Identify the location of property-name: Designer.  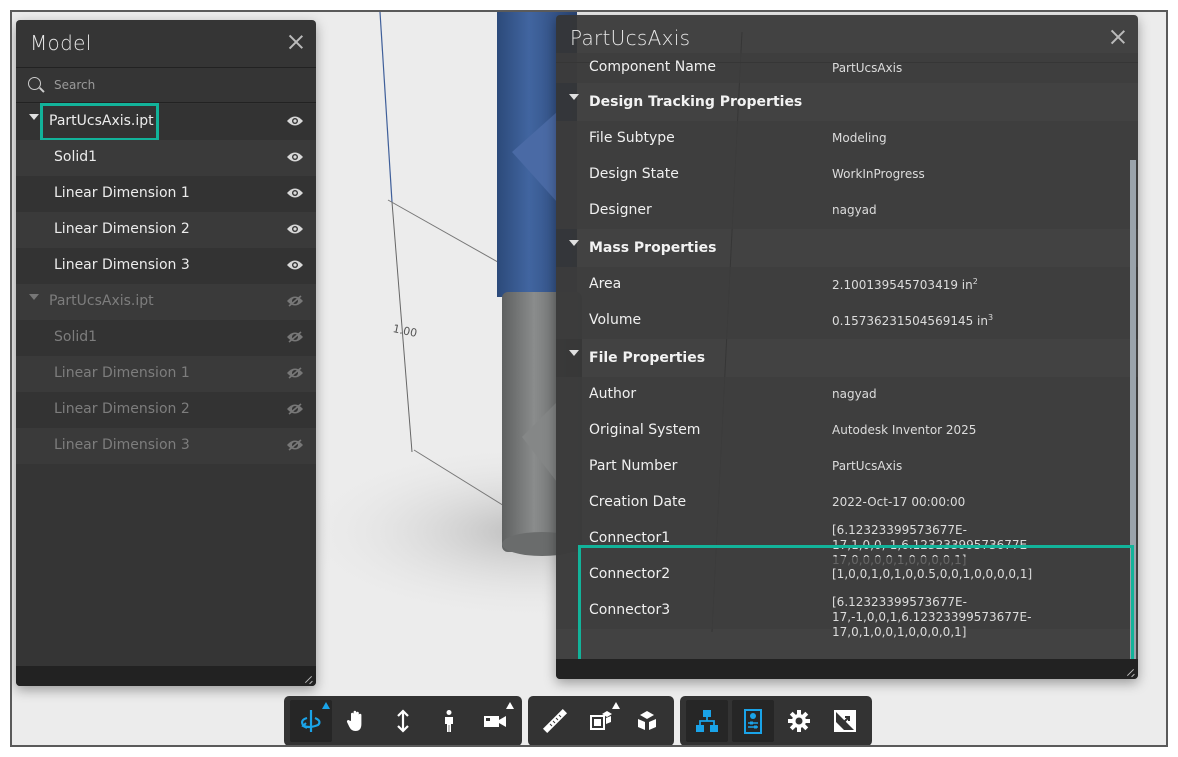
(620, 210).